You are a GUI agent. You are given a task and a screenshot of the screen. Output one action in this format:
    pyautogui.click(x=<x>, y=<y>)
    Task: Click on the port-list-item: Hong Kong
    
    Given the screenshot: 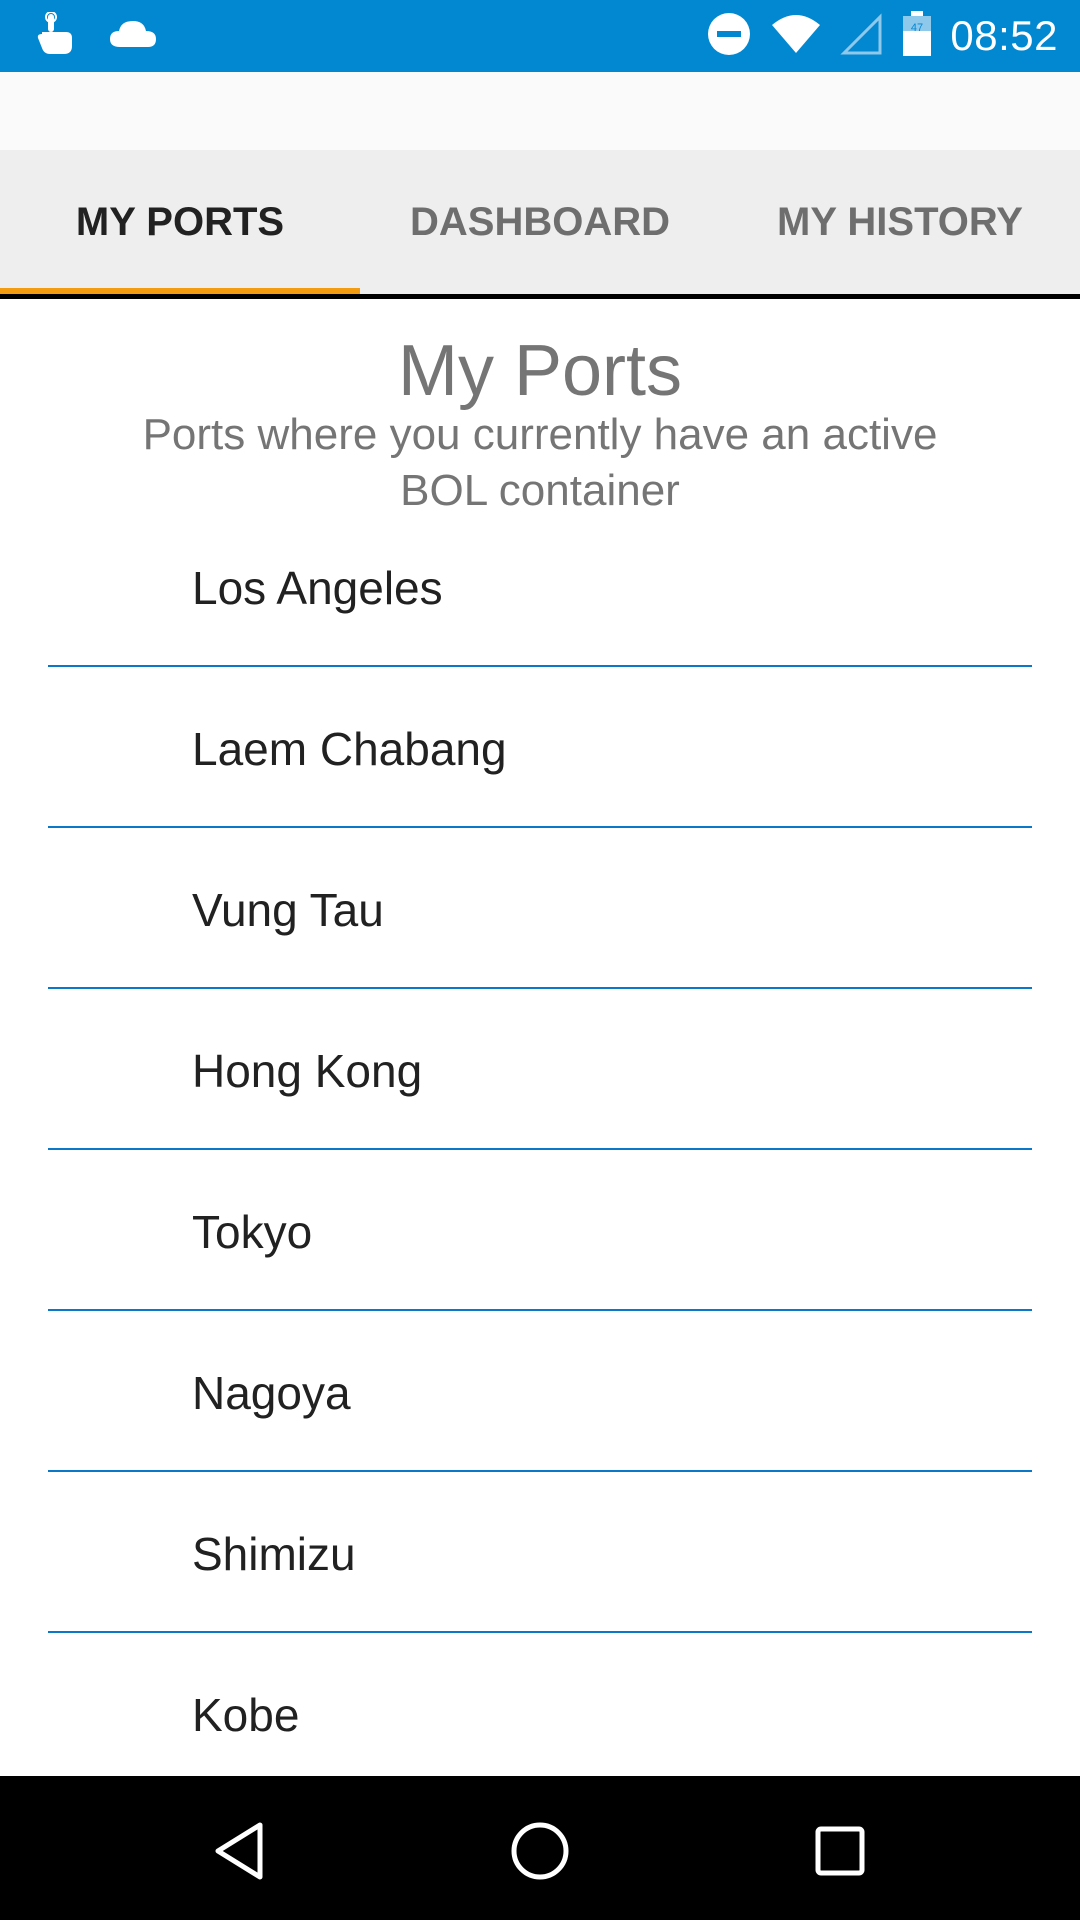 What is the action you would take?
    pyautogui.click(x=540, y=1069)
    